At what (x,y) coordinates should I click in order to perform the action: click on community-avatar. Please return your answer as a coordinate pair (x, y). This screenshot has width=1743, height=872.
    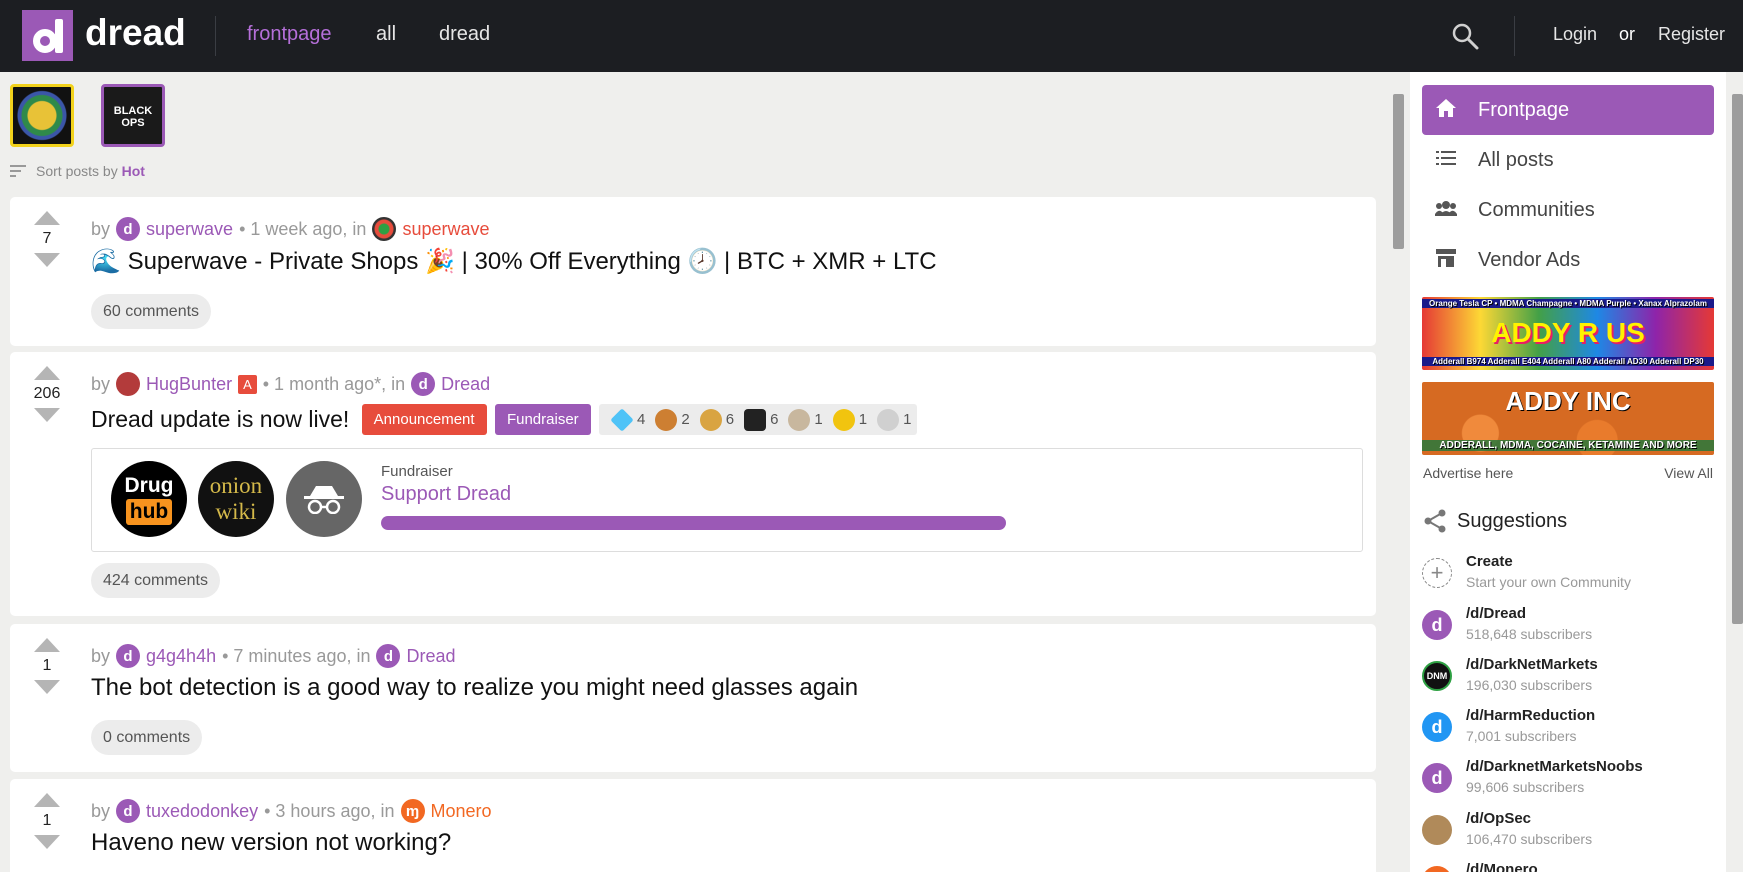
    Looking at the image, I should click on (384, 229).